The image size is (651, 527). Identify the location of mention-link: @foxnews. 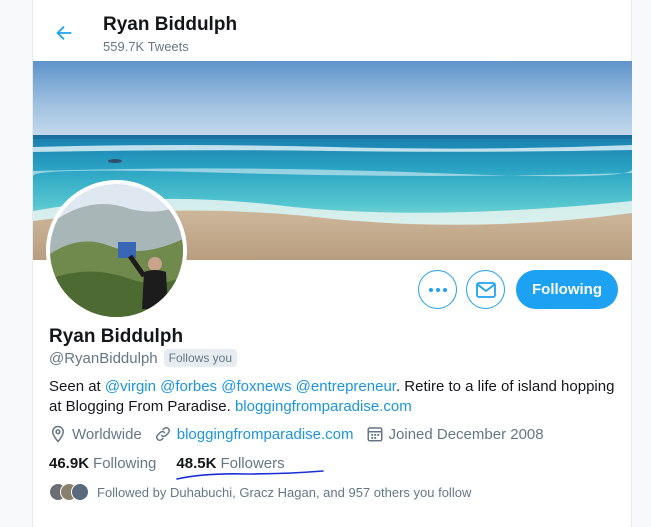
(256, 386).